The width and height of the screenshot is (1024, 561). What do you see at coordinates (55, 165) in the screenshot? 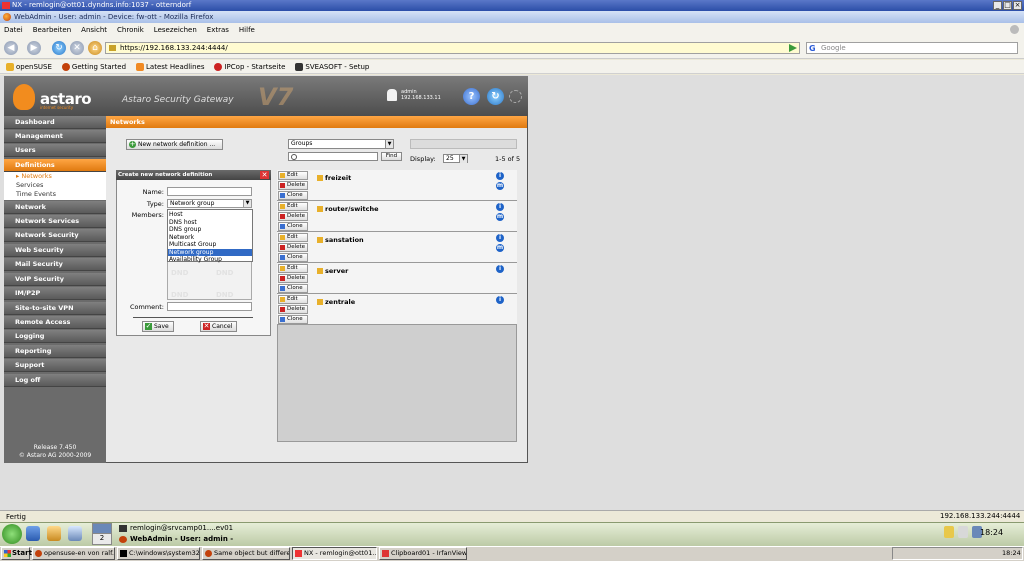
I see `sidebar-item-definitions: Definitions` at bounding box center [55, 165].